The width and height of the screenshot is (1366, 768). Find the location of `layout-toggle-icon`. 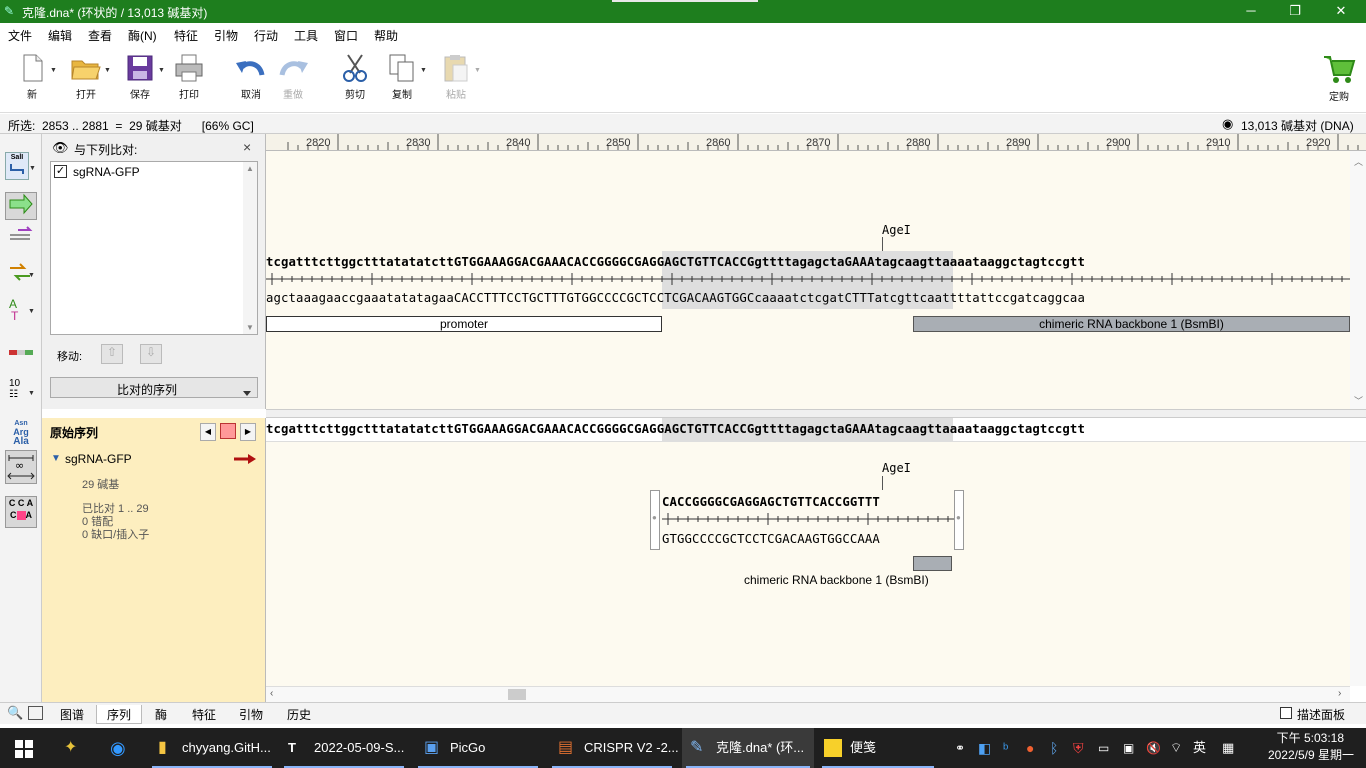

layout-toggle-icon is located at coordinates (35, 713).